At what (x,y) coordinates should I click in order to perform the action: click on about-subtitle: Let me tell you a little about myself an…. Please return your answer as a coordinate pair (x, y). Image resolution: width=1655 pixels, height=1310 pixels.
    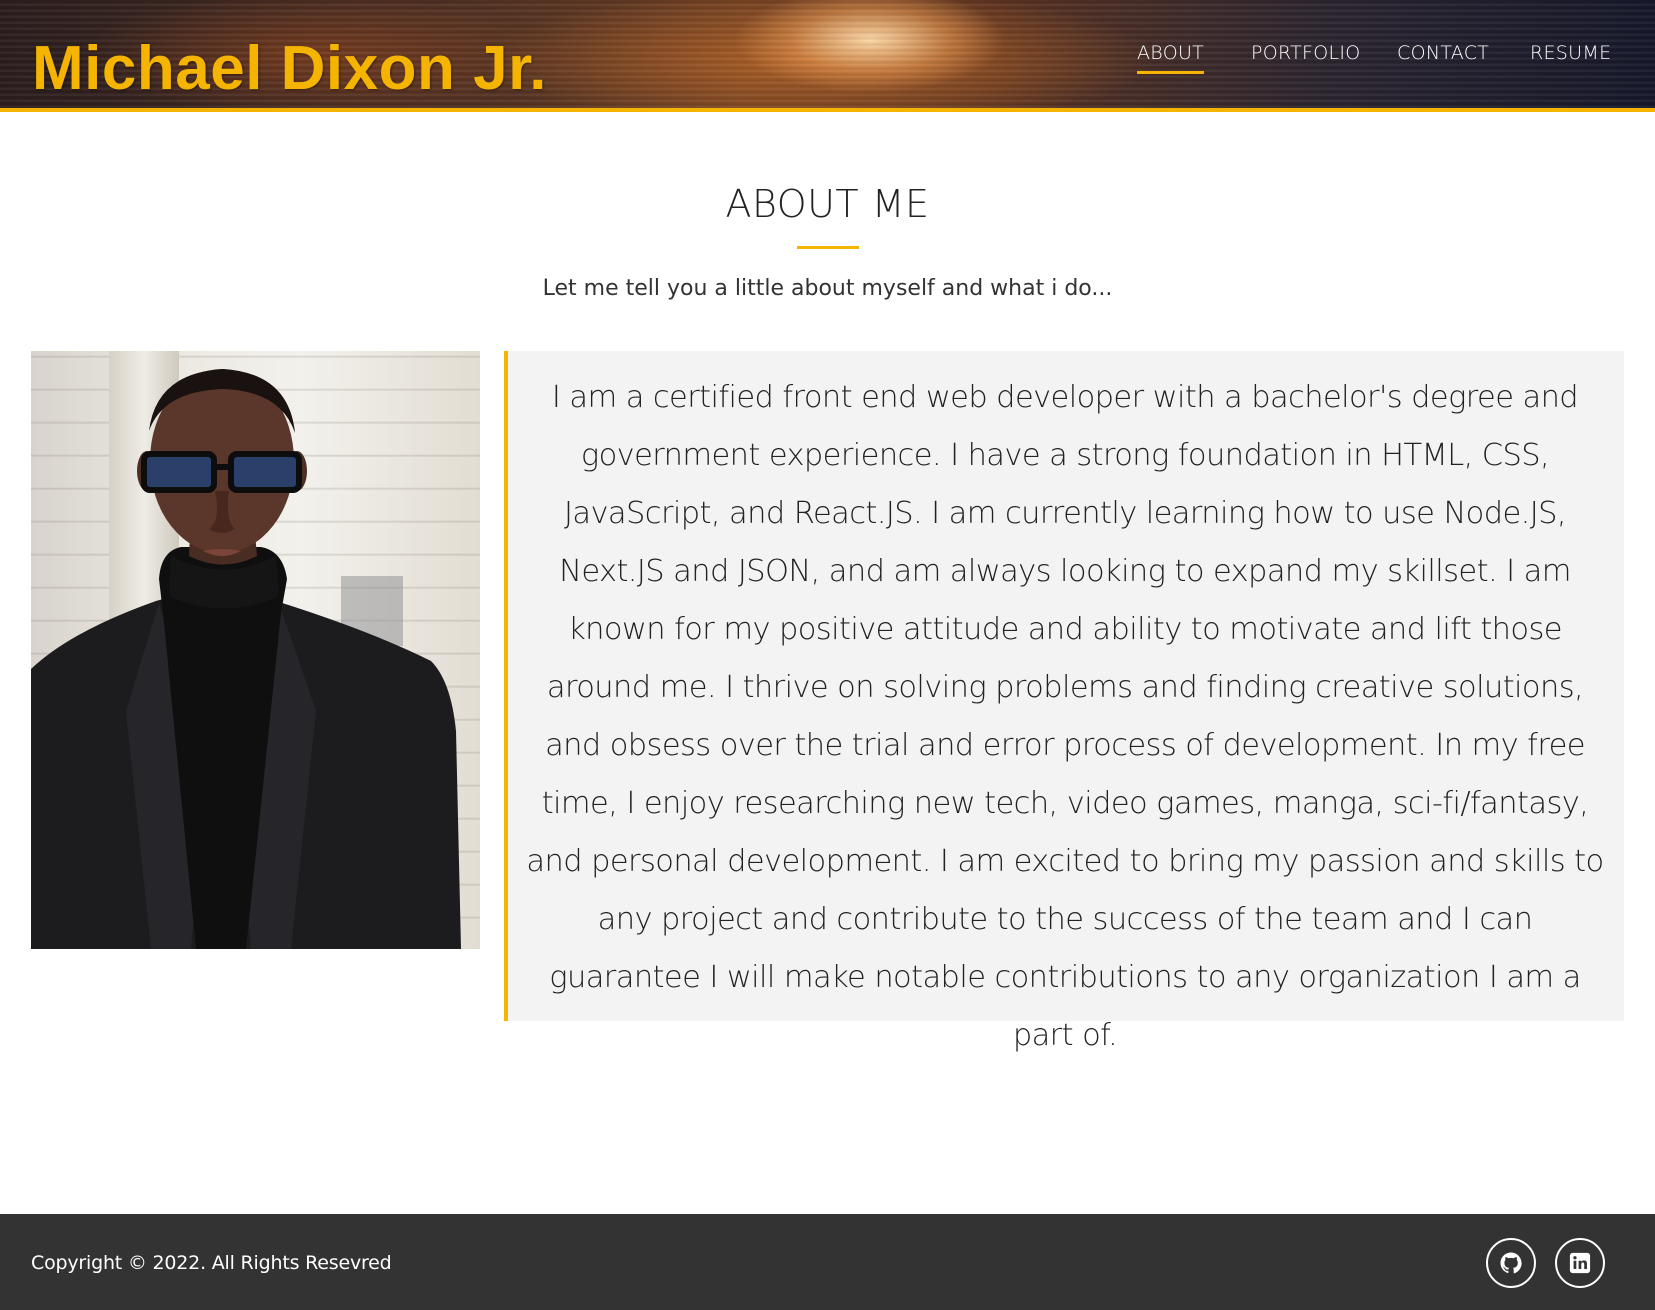
    Looking at the image, I should click on (827, 288).